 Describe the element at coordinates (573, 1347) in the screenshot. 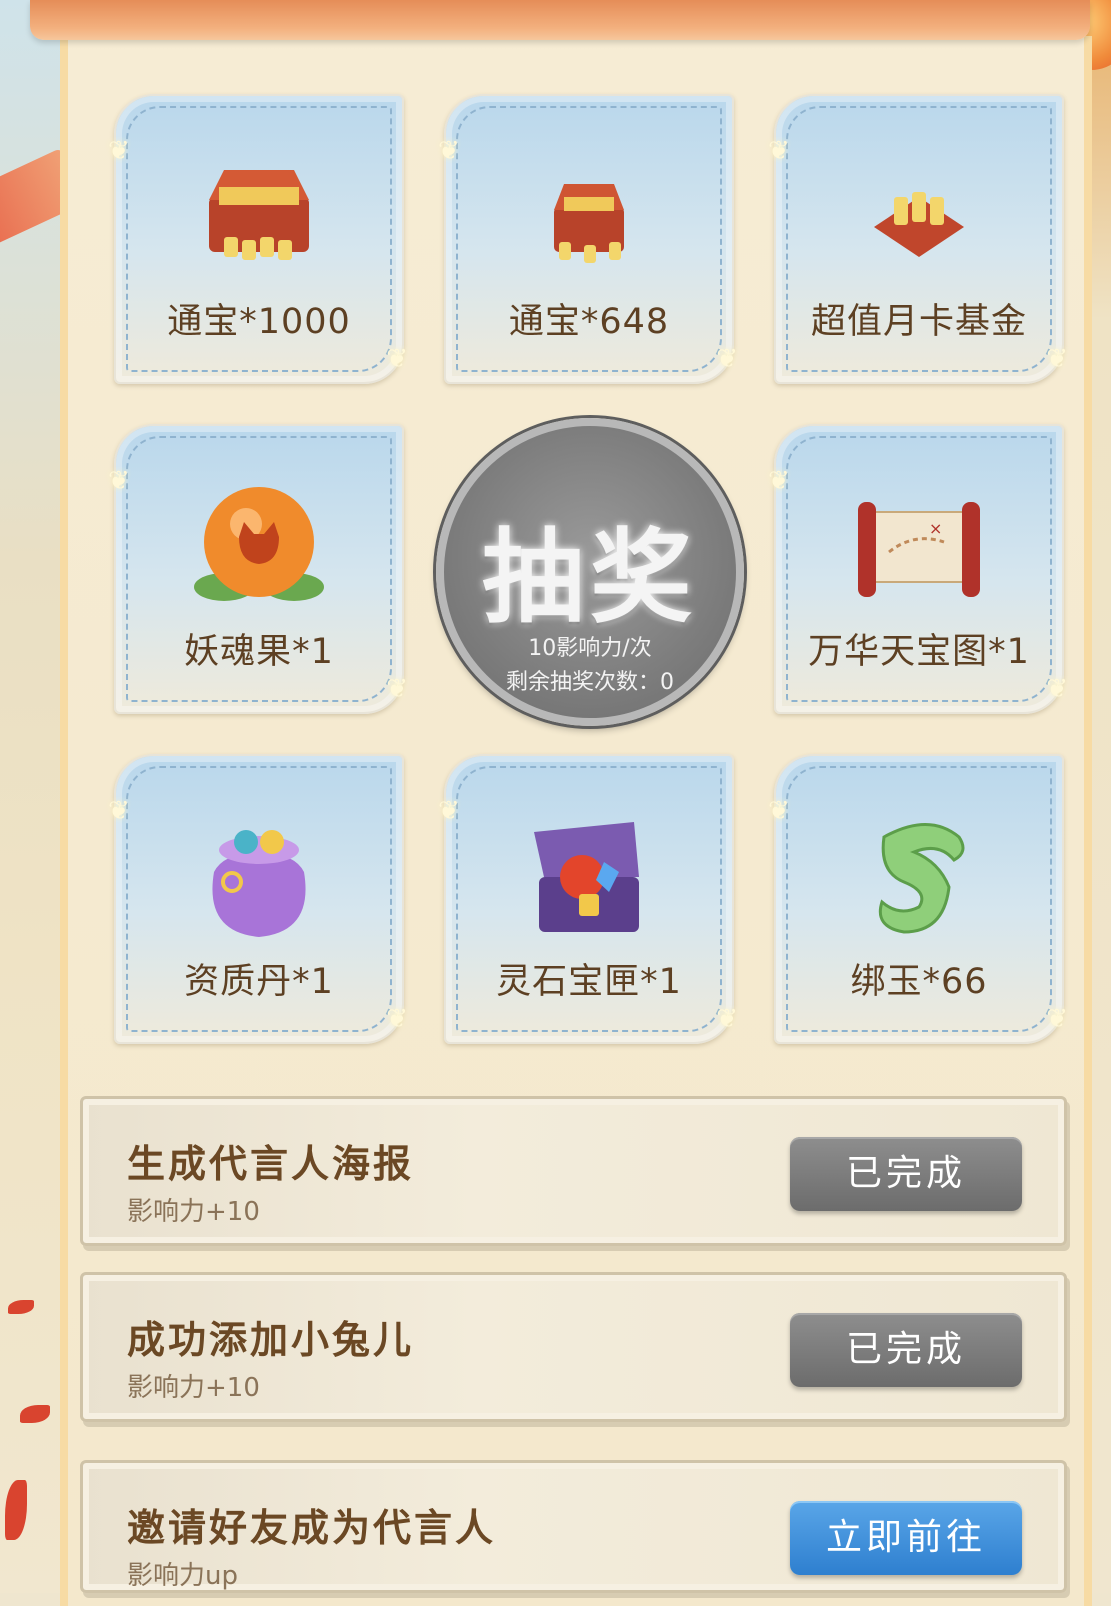

I see `task-item: 成功添加小兔儿 影响力+10 已完成` at that location.